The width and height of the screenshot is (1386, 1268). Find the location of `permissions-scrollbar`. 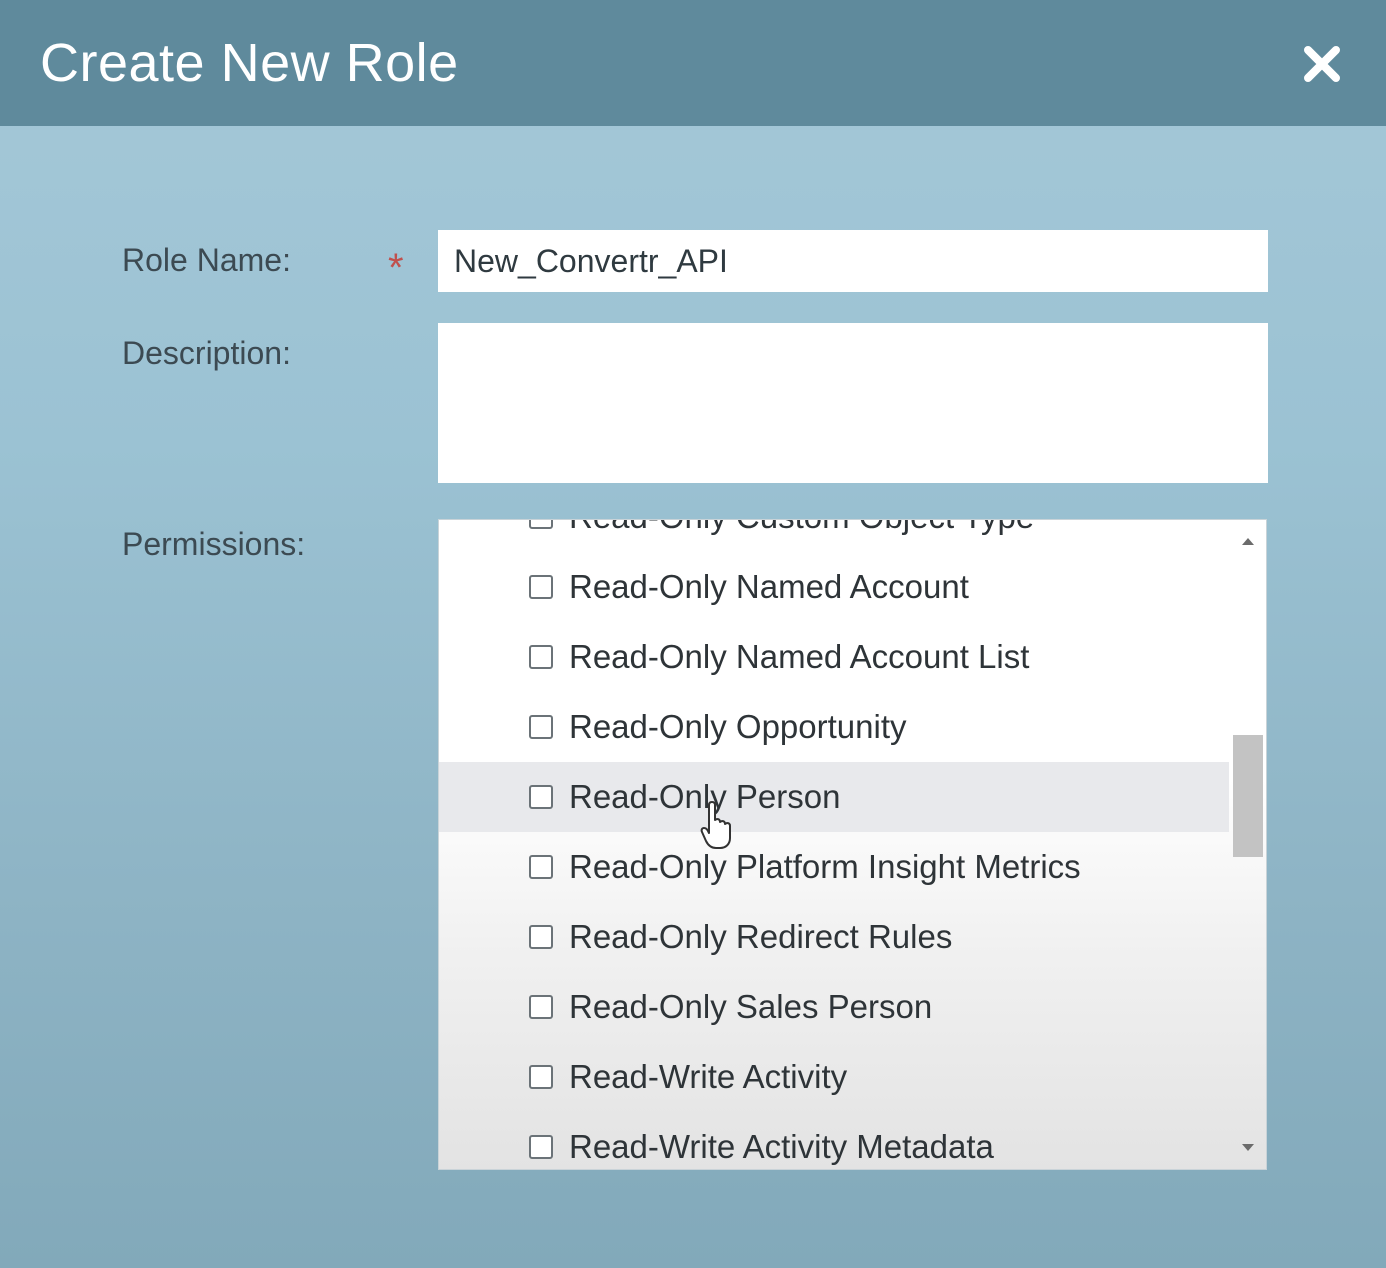

permissions-scrollbar is located at coordinates (1247, 844).